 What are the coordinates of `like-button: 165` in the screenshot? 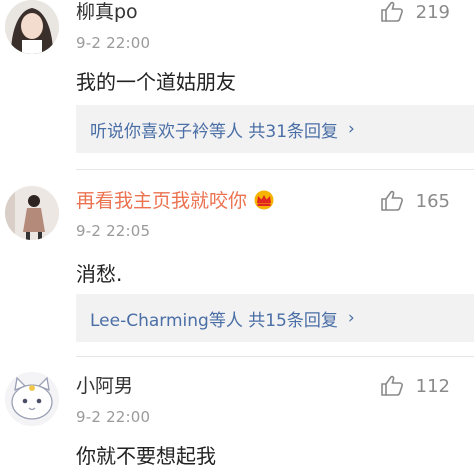 It's located at (415, 201).